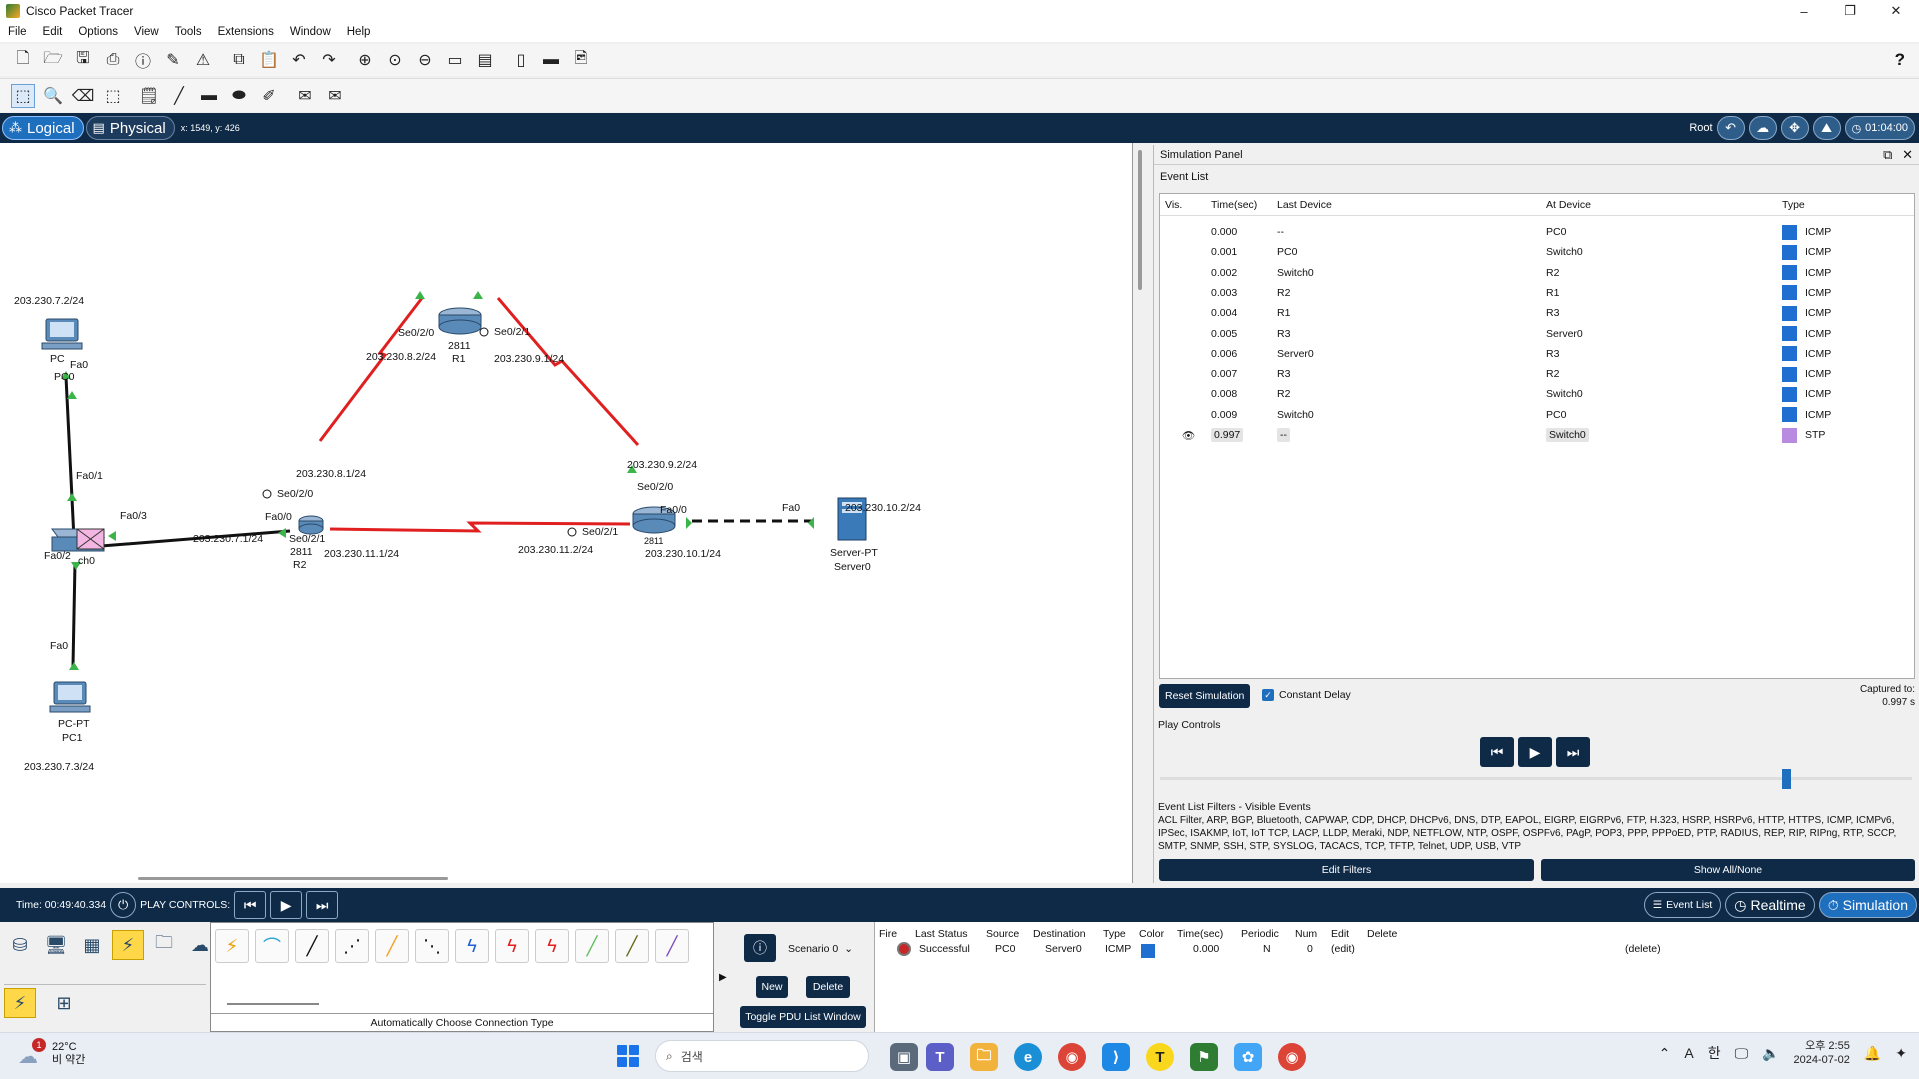 Image resolution: width=1919 pixels, height=1079 pixels. I want to click on copper-cross-over-icon: ⋰, so click(352, 946).